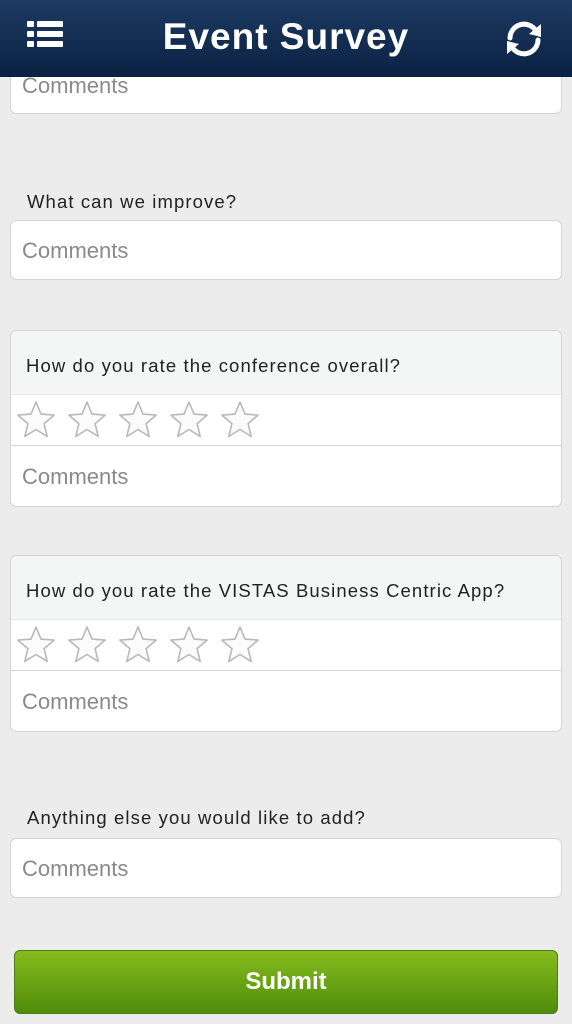  Describe the element at coordinates (196, 817) in the screenshot. I see `question-label: Anything else you would like to add?` at that location.